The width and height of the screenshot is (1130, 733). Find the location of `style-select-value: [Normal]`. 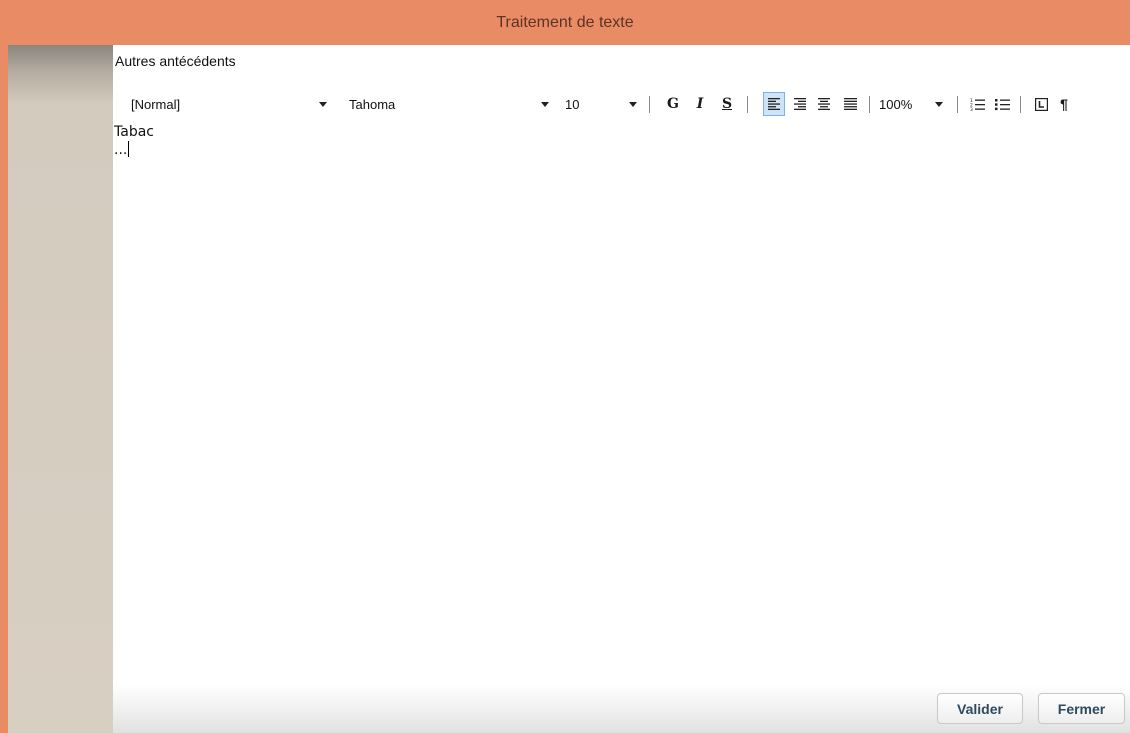

style-select-value: [Normal] is located at coordinates (156, 104).